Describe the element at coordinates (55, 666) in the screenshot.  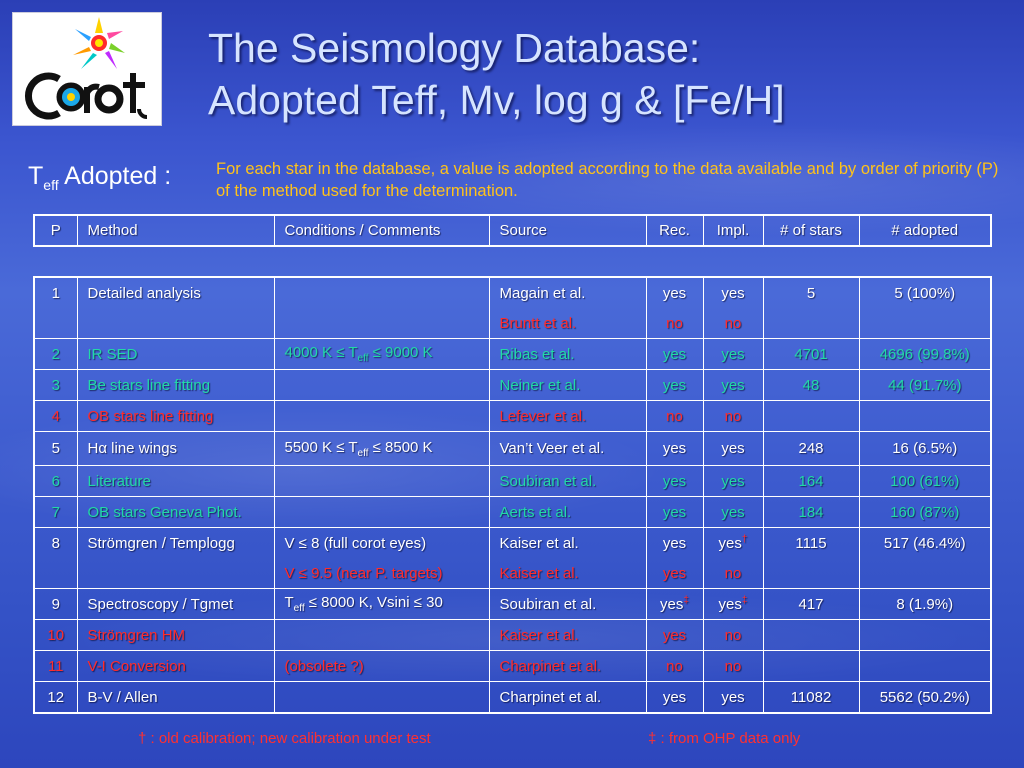
I see `cell-p: 11` at that location.